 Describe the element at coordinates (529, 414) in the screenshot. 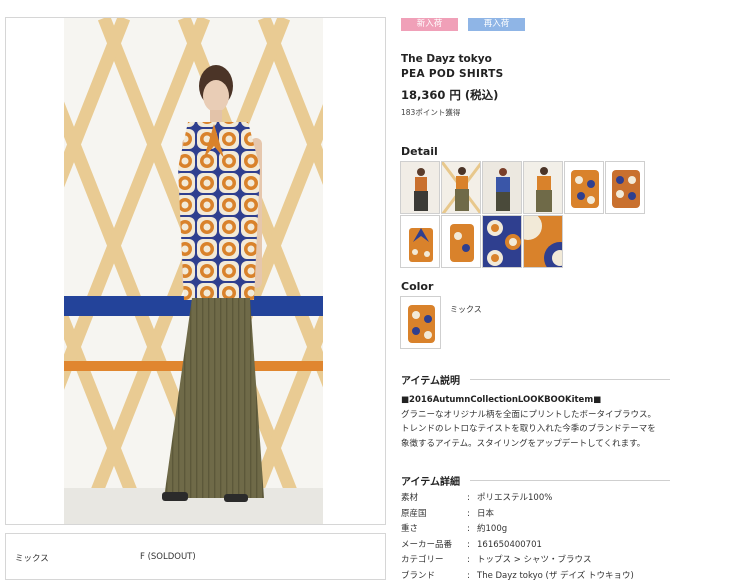

I see `description-line: グラニーなオリジナル柄を全面にプリントしたボータイブラウス。` at that location.